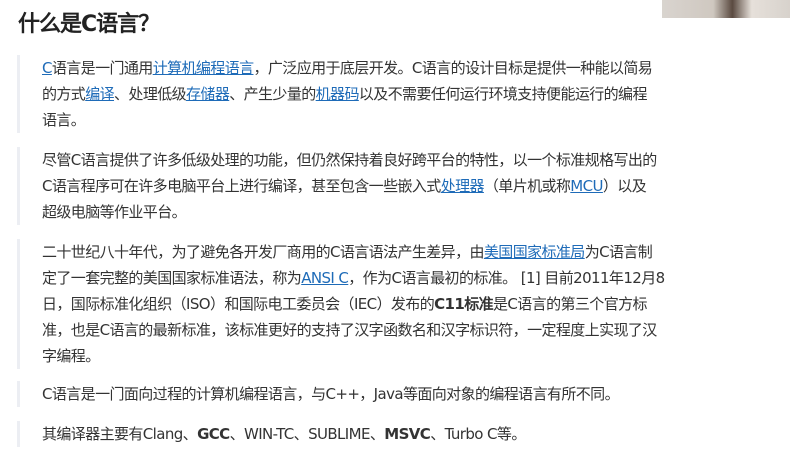  Describe the element at coordinates (64, 94) in the screenshot. I see `text-run: 的方式` at that location.